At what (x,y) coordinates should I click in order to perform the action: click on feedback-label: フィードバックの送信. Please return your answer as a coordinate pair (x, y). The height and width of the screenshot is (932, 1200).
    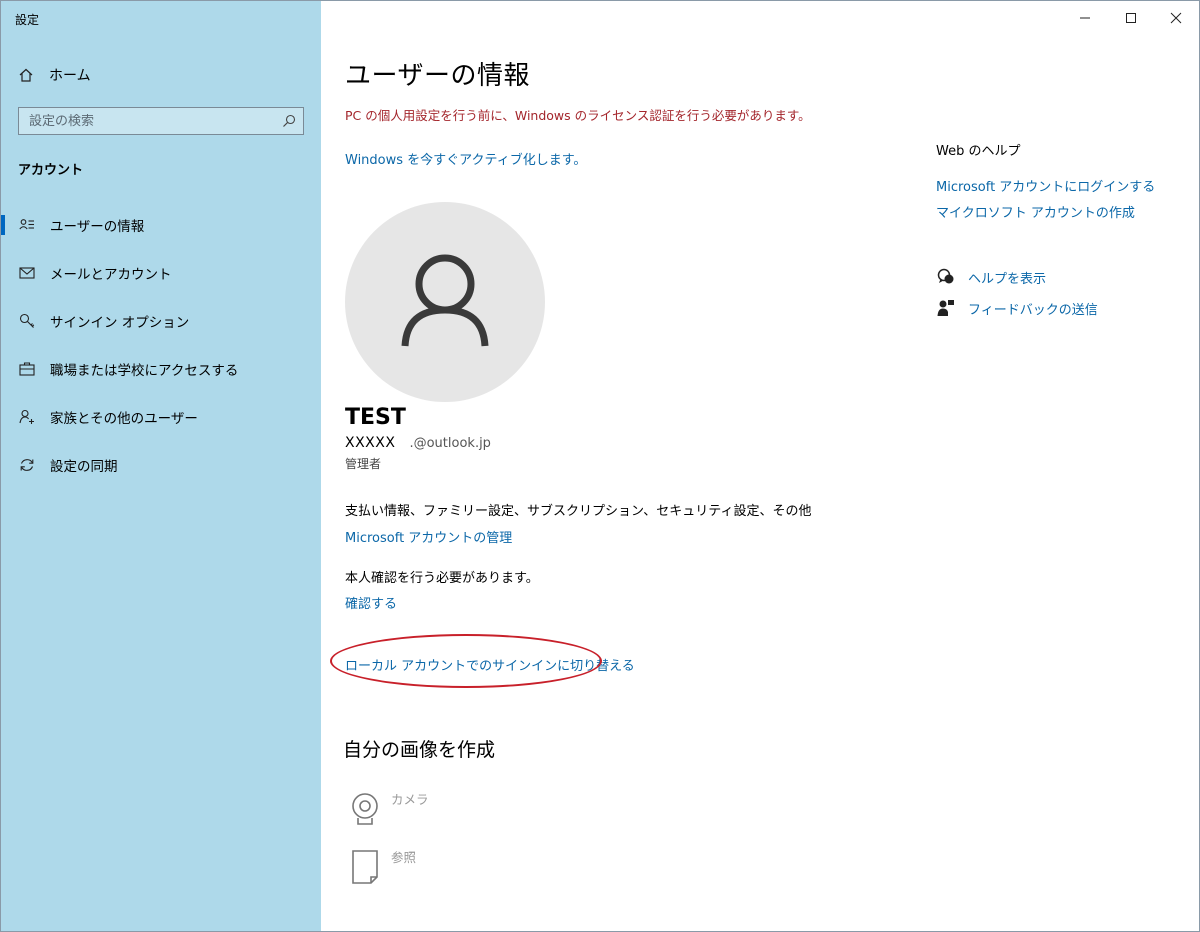
    Looking at the image, I should click on (1033, 310).